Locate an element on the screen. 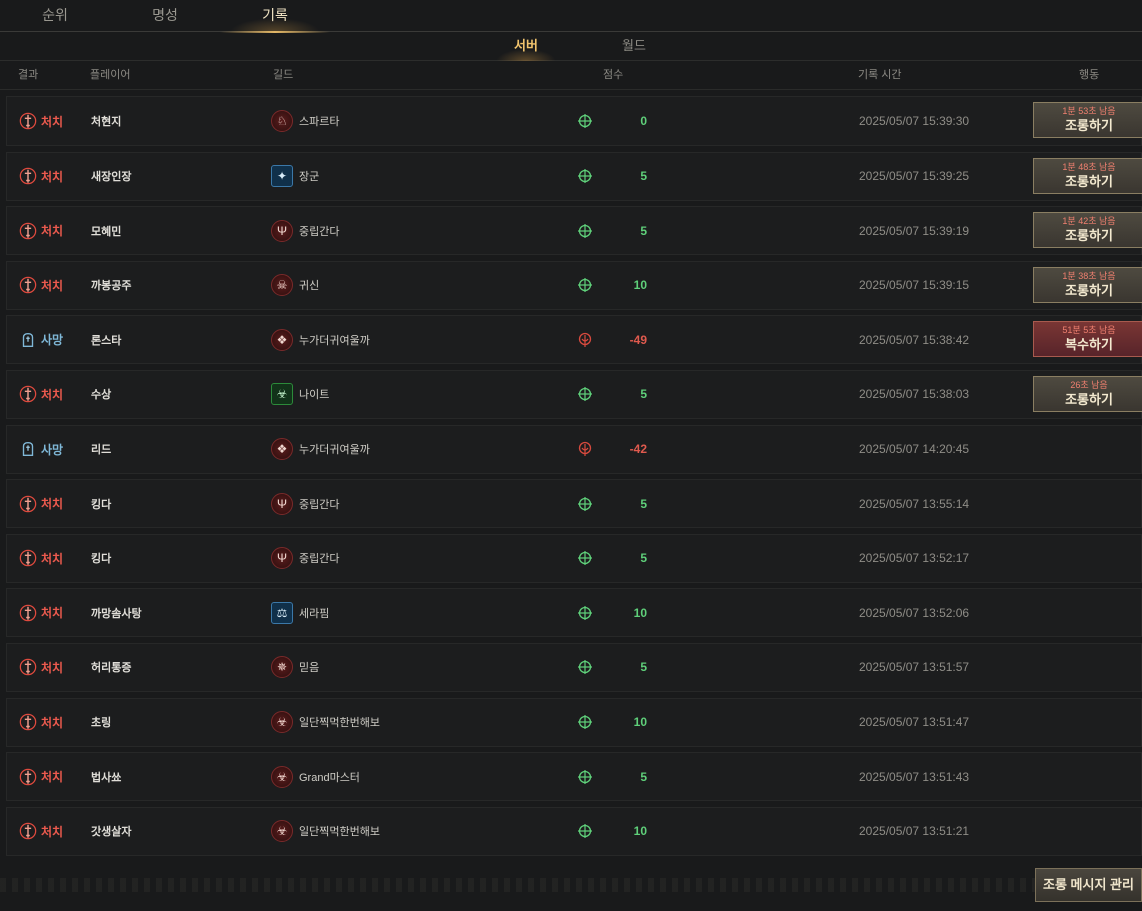 This screenshot has width=1142, height=911. guild-cell: ♘ 스파르타 is located at coordinates (305, 121).